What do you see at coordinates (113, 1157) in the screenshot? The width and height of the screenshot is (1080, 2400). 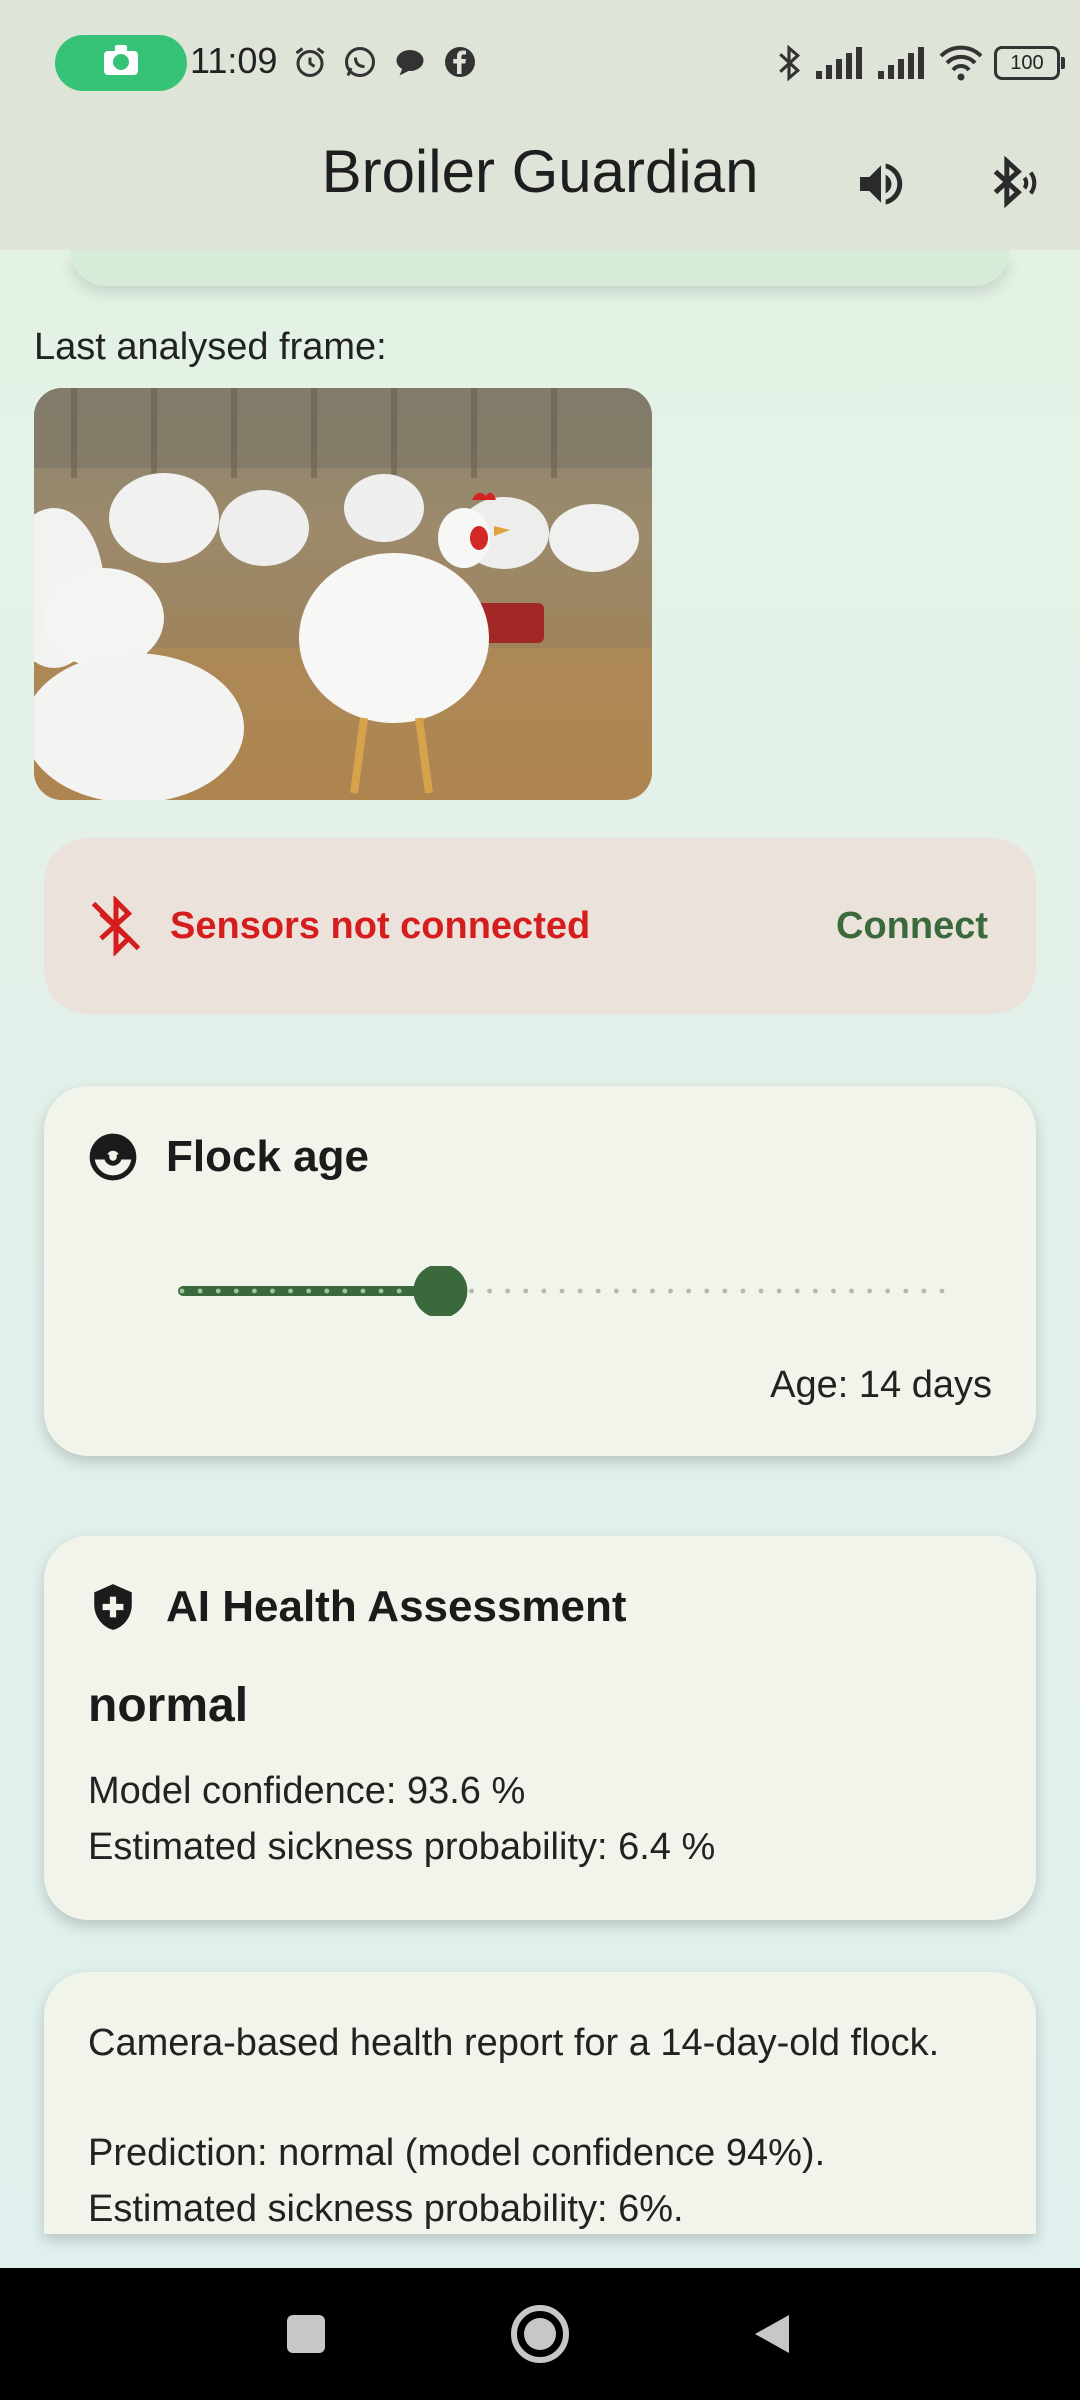 I see `egg-timer-icon` at bounding box center [113, 1157].